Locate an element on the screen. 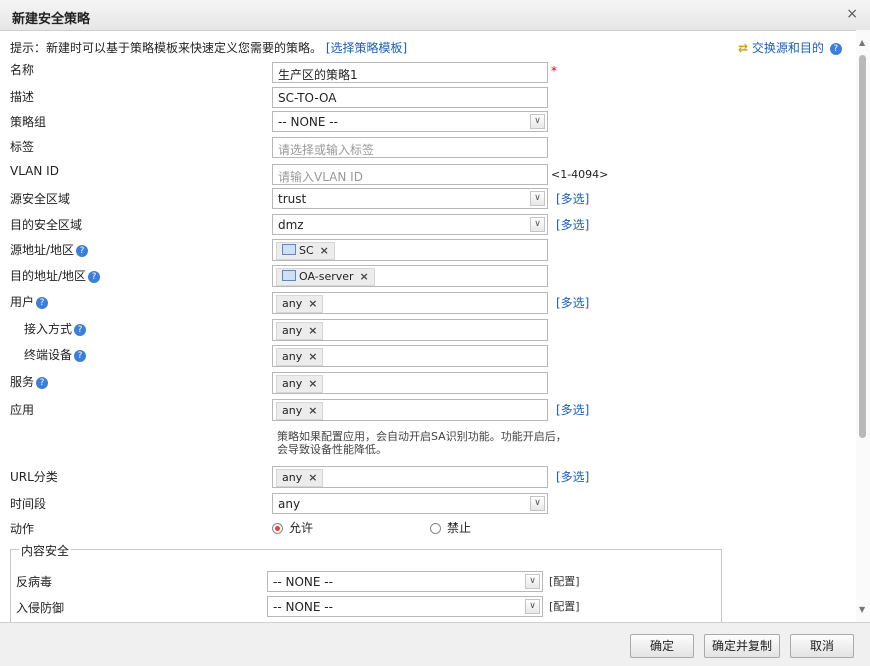 The width and height of the screenshot is (870, 666). group-label: 策略组 is located at coordinates (28, 122).